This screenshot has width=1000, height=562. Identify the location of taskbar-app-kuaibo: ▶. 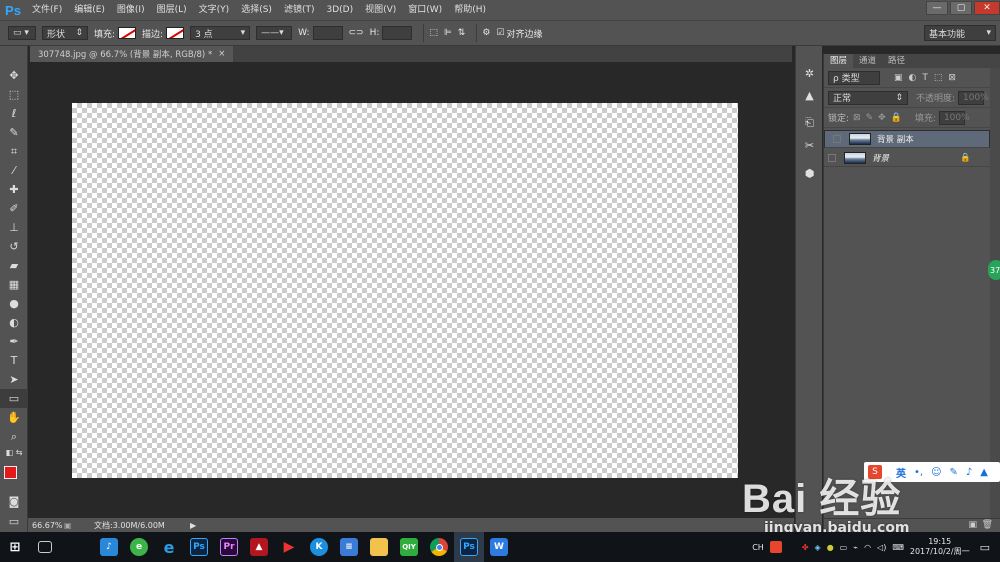
(289, 547).